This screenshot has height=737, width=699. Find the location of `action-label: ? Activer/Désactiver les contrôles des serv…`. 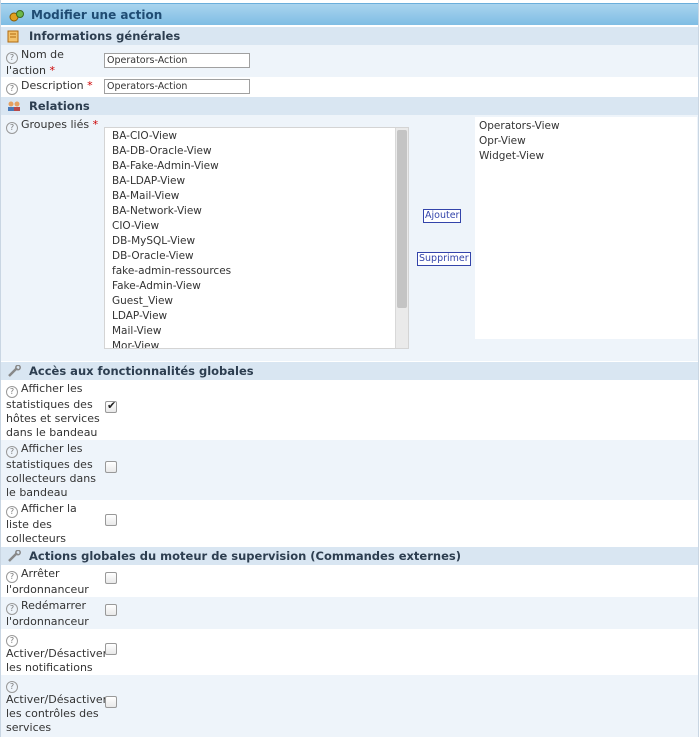

action-label: ? Activer/Désactiver les contrôles des serv… is located at coordinates (56, 706).